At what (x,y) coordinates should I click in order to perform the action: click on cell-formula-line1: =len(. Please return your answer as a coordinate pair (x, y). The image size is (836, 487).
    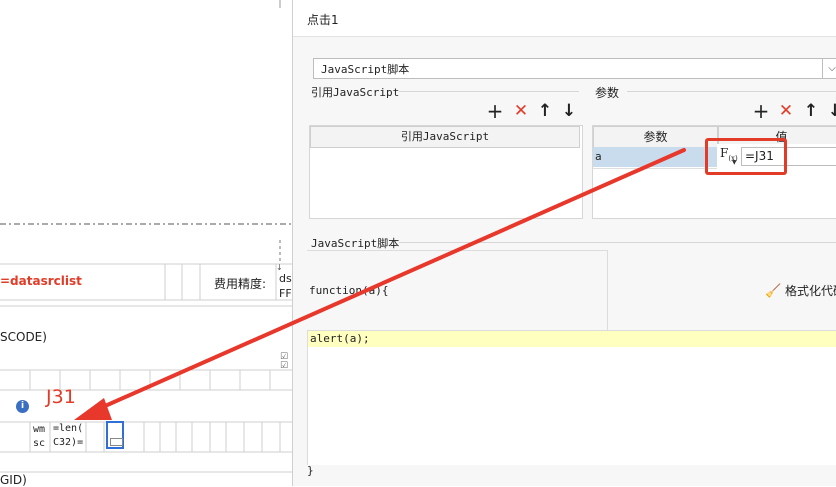
    Looking at the image, I should click on (68, 428).